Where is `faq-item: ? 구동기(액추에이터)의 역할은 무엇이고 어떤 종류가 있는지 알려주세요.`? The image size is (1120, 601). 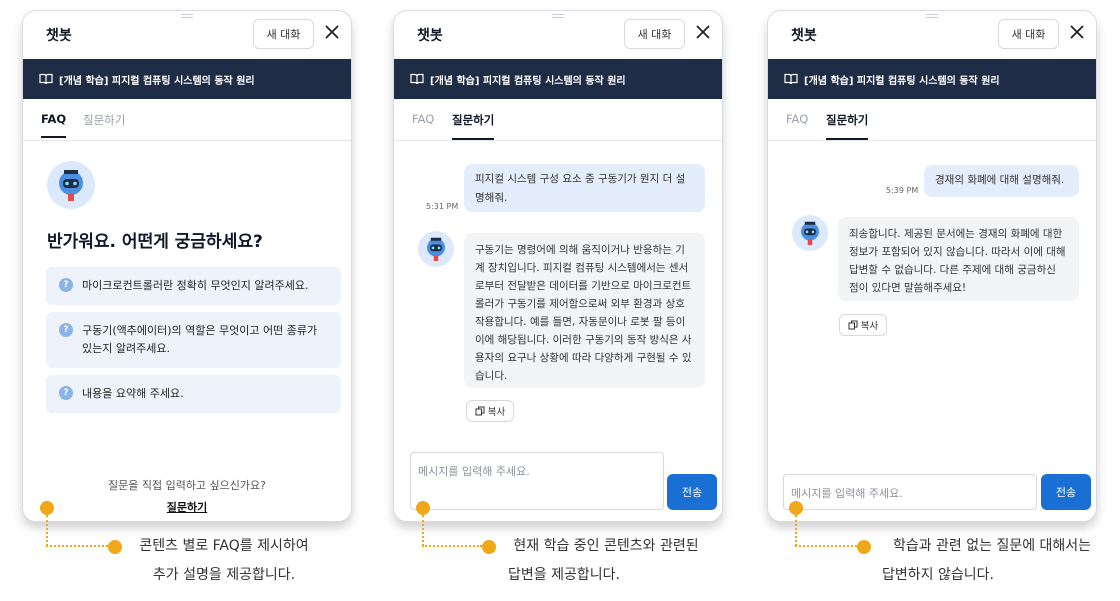
faq-item: ? 구동기(액추에이터)의 역할은 무엇이고 어떤 종류가 있는지 알려주세요. is located at coordinates (193, 340).